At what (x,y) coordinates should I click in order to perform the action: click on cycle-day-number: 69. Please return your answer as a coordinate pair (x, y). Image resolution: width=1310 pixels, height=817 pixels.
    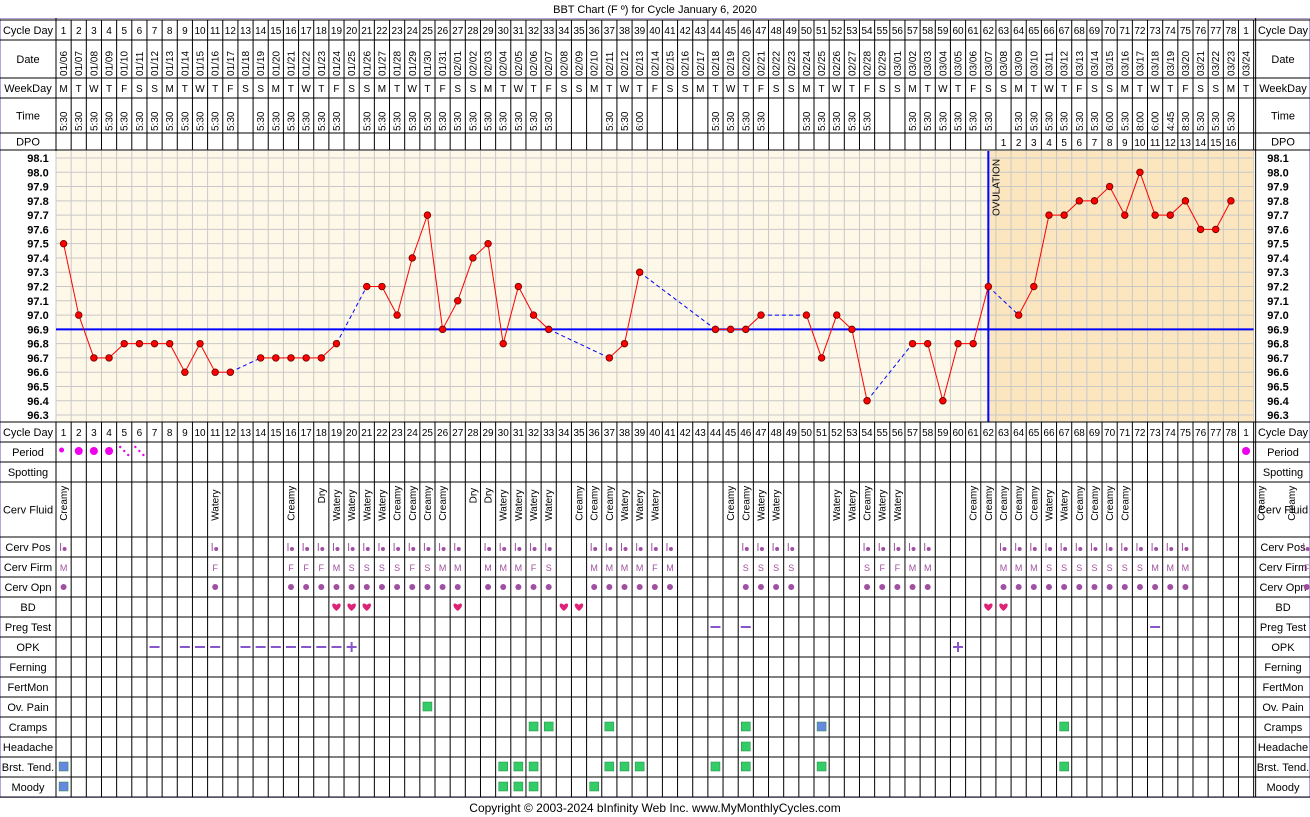
    Looking at the image, I should click on (1095, 433).